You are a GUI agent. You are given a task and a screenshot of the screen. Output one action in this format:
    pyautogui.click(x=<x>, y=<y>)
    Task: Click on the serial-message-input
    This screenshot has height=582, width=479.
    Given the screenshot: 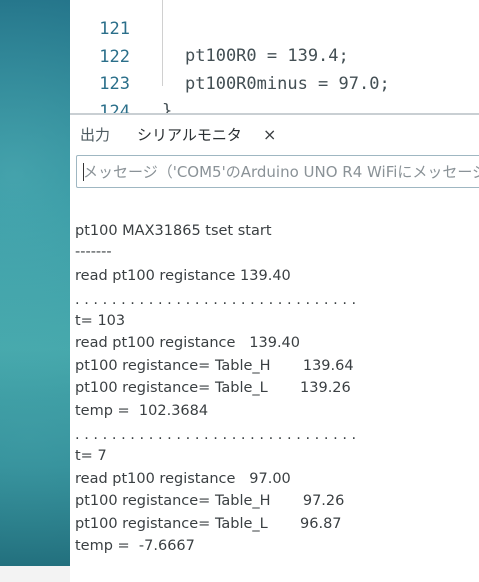 What is the action you would take?
    pyautogui.click(x=278, y=171)
    